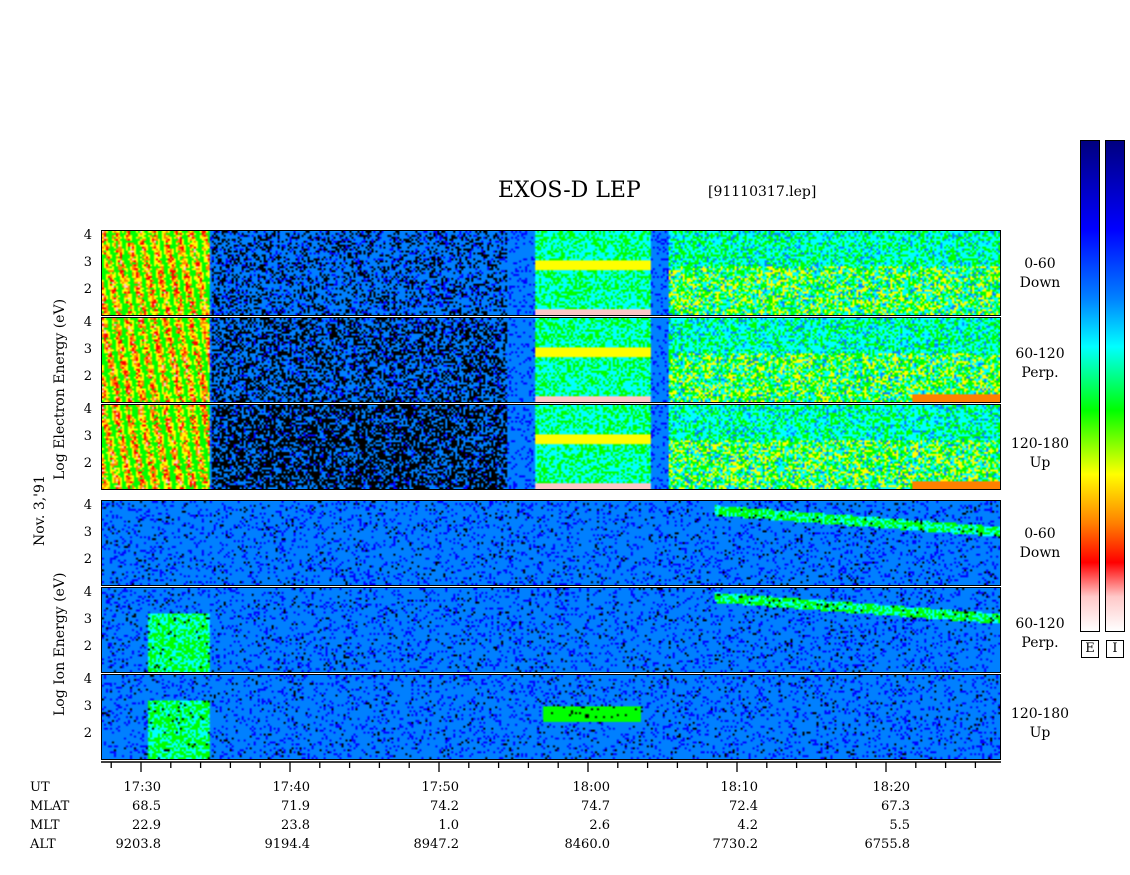 The width and height of the screenshot is (1130, 875). Describe the element at coordinates (1115, 649) in the screenshot. I see `colorbar-ion-label: I` at that location.